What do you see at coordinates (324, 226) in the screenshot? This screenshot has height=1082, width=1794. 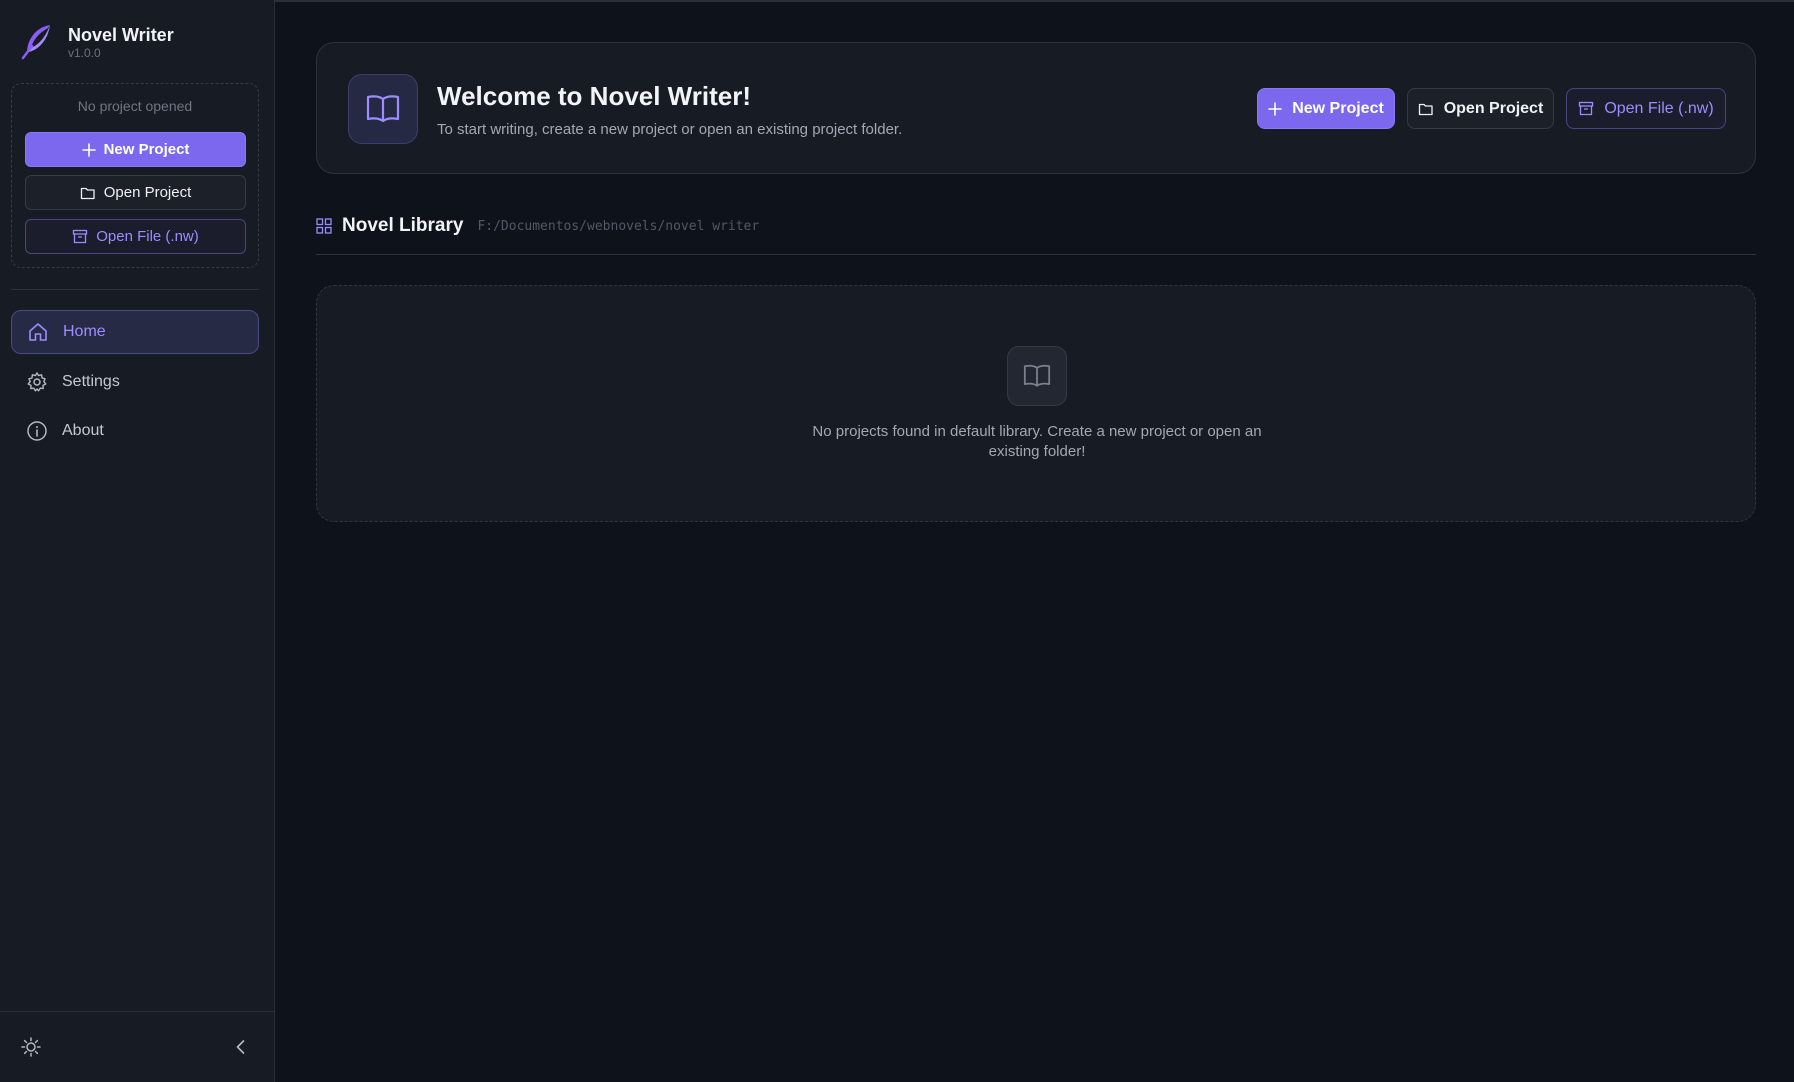 I see `grid-icon` at bounding box center [324, 226].